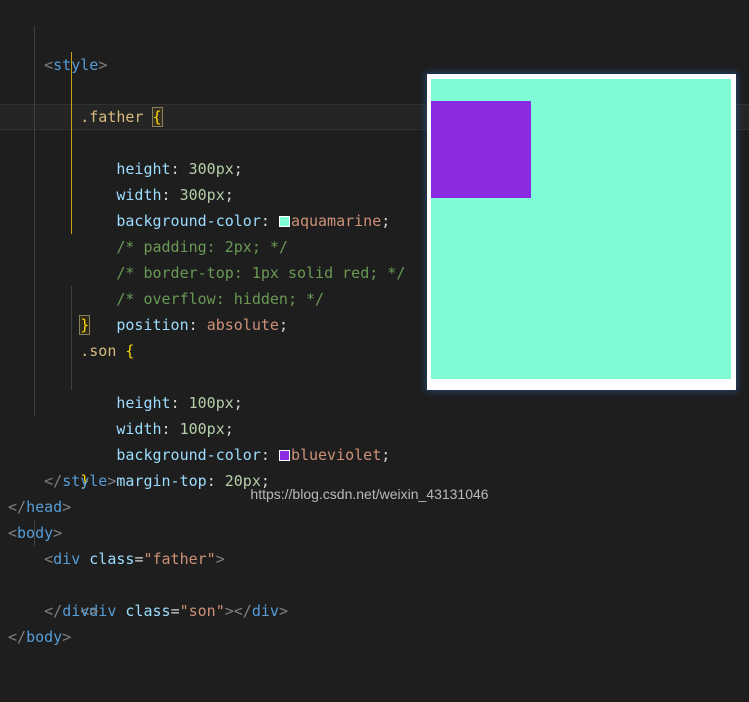  Describe the element at coordinates (157, 117) in the screenshot. I see `bracket-match: {` at that location.